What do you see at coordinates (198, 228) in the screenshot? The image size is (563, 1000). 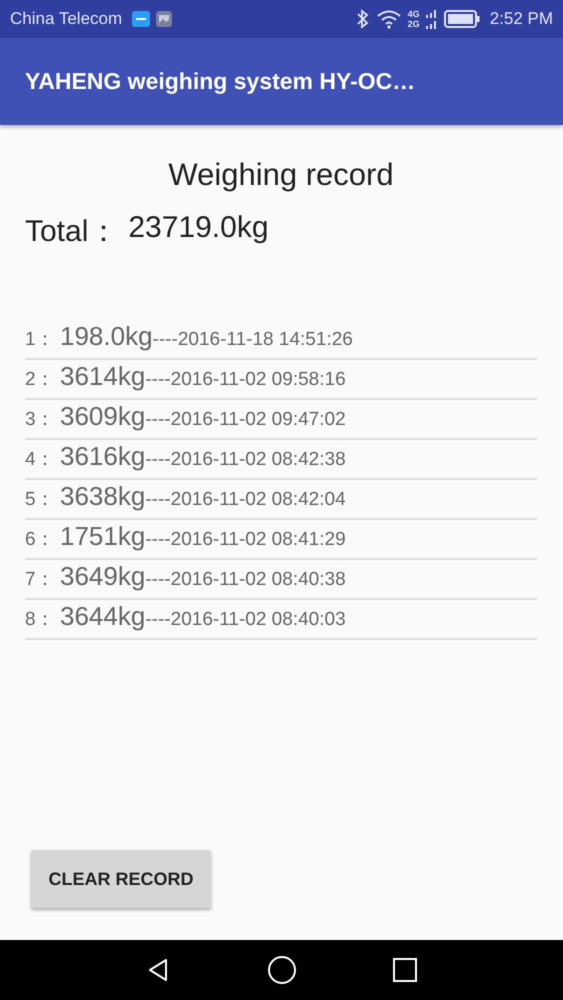 I see `total-value: 23719.0kg` at bounding box center [198, 228].